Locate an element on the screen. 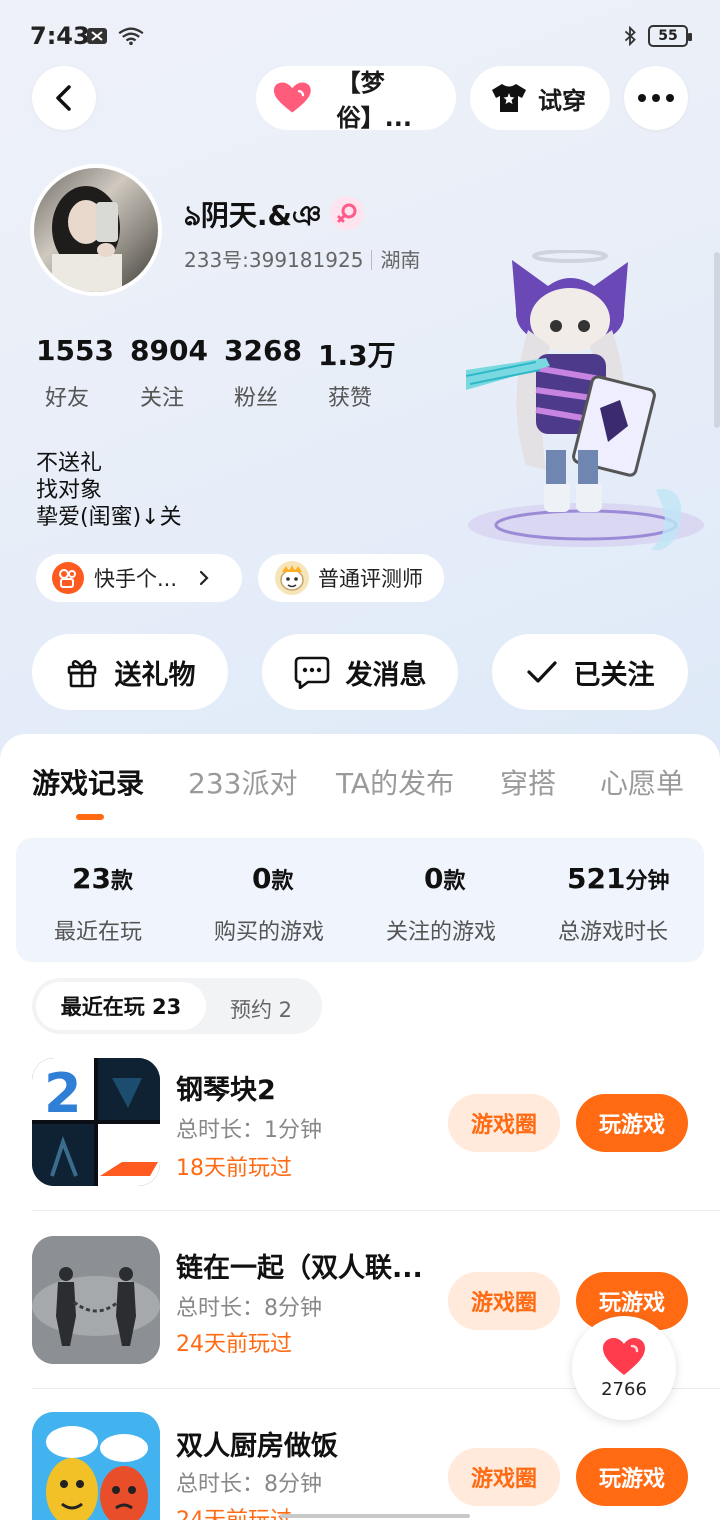 The image size is (720, 1520). svg-text: 2 is located at coordinates (63, 1093).